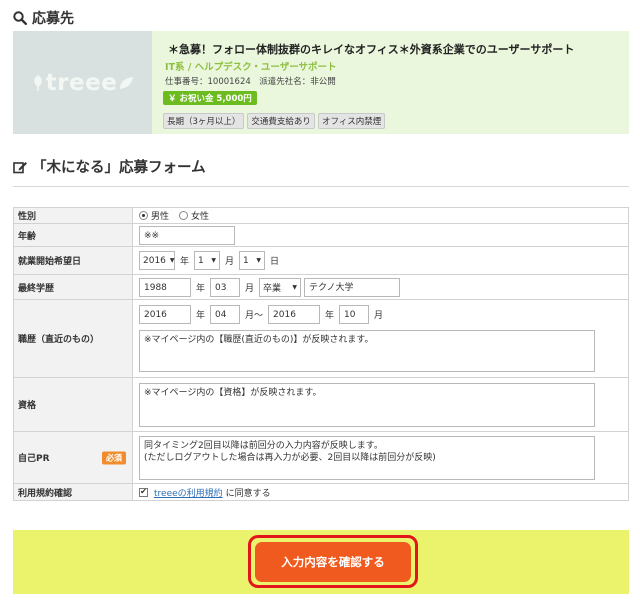  Describe the element at coordinates (53, 19) in the screenshot. I see `section-title: 応募先` at that location.